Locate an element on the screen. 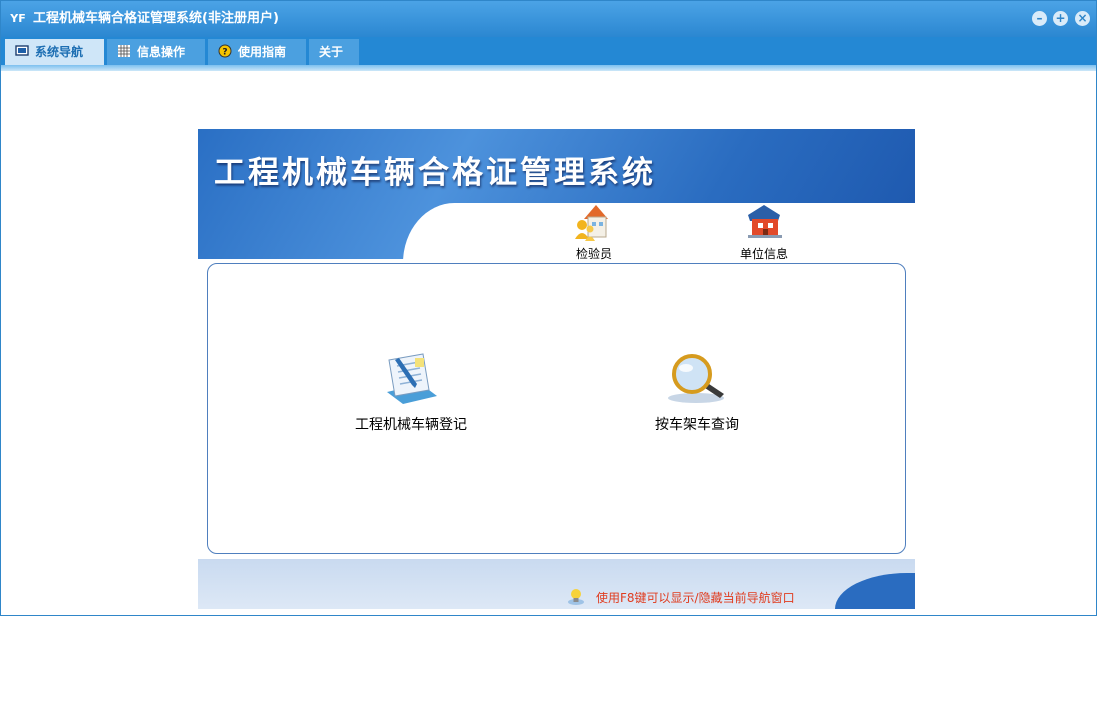 This screenshot has height=723, width=1099. tab-user-guide: ? 使用指南 is located at coordinates (257, 52).